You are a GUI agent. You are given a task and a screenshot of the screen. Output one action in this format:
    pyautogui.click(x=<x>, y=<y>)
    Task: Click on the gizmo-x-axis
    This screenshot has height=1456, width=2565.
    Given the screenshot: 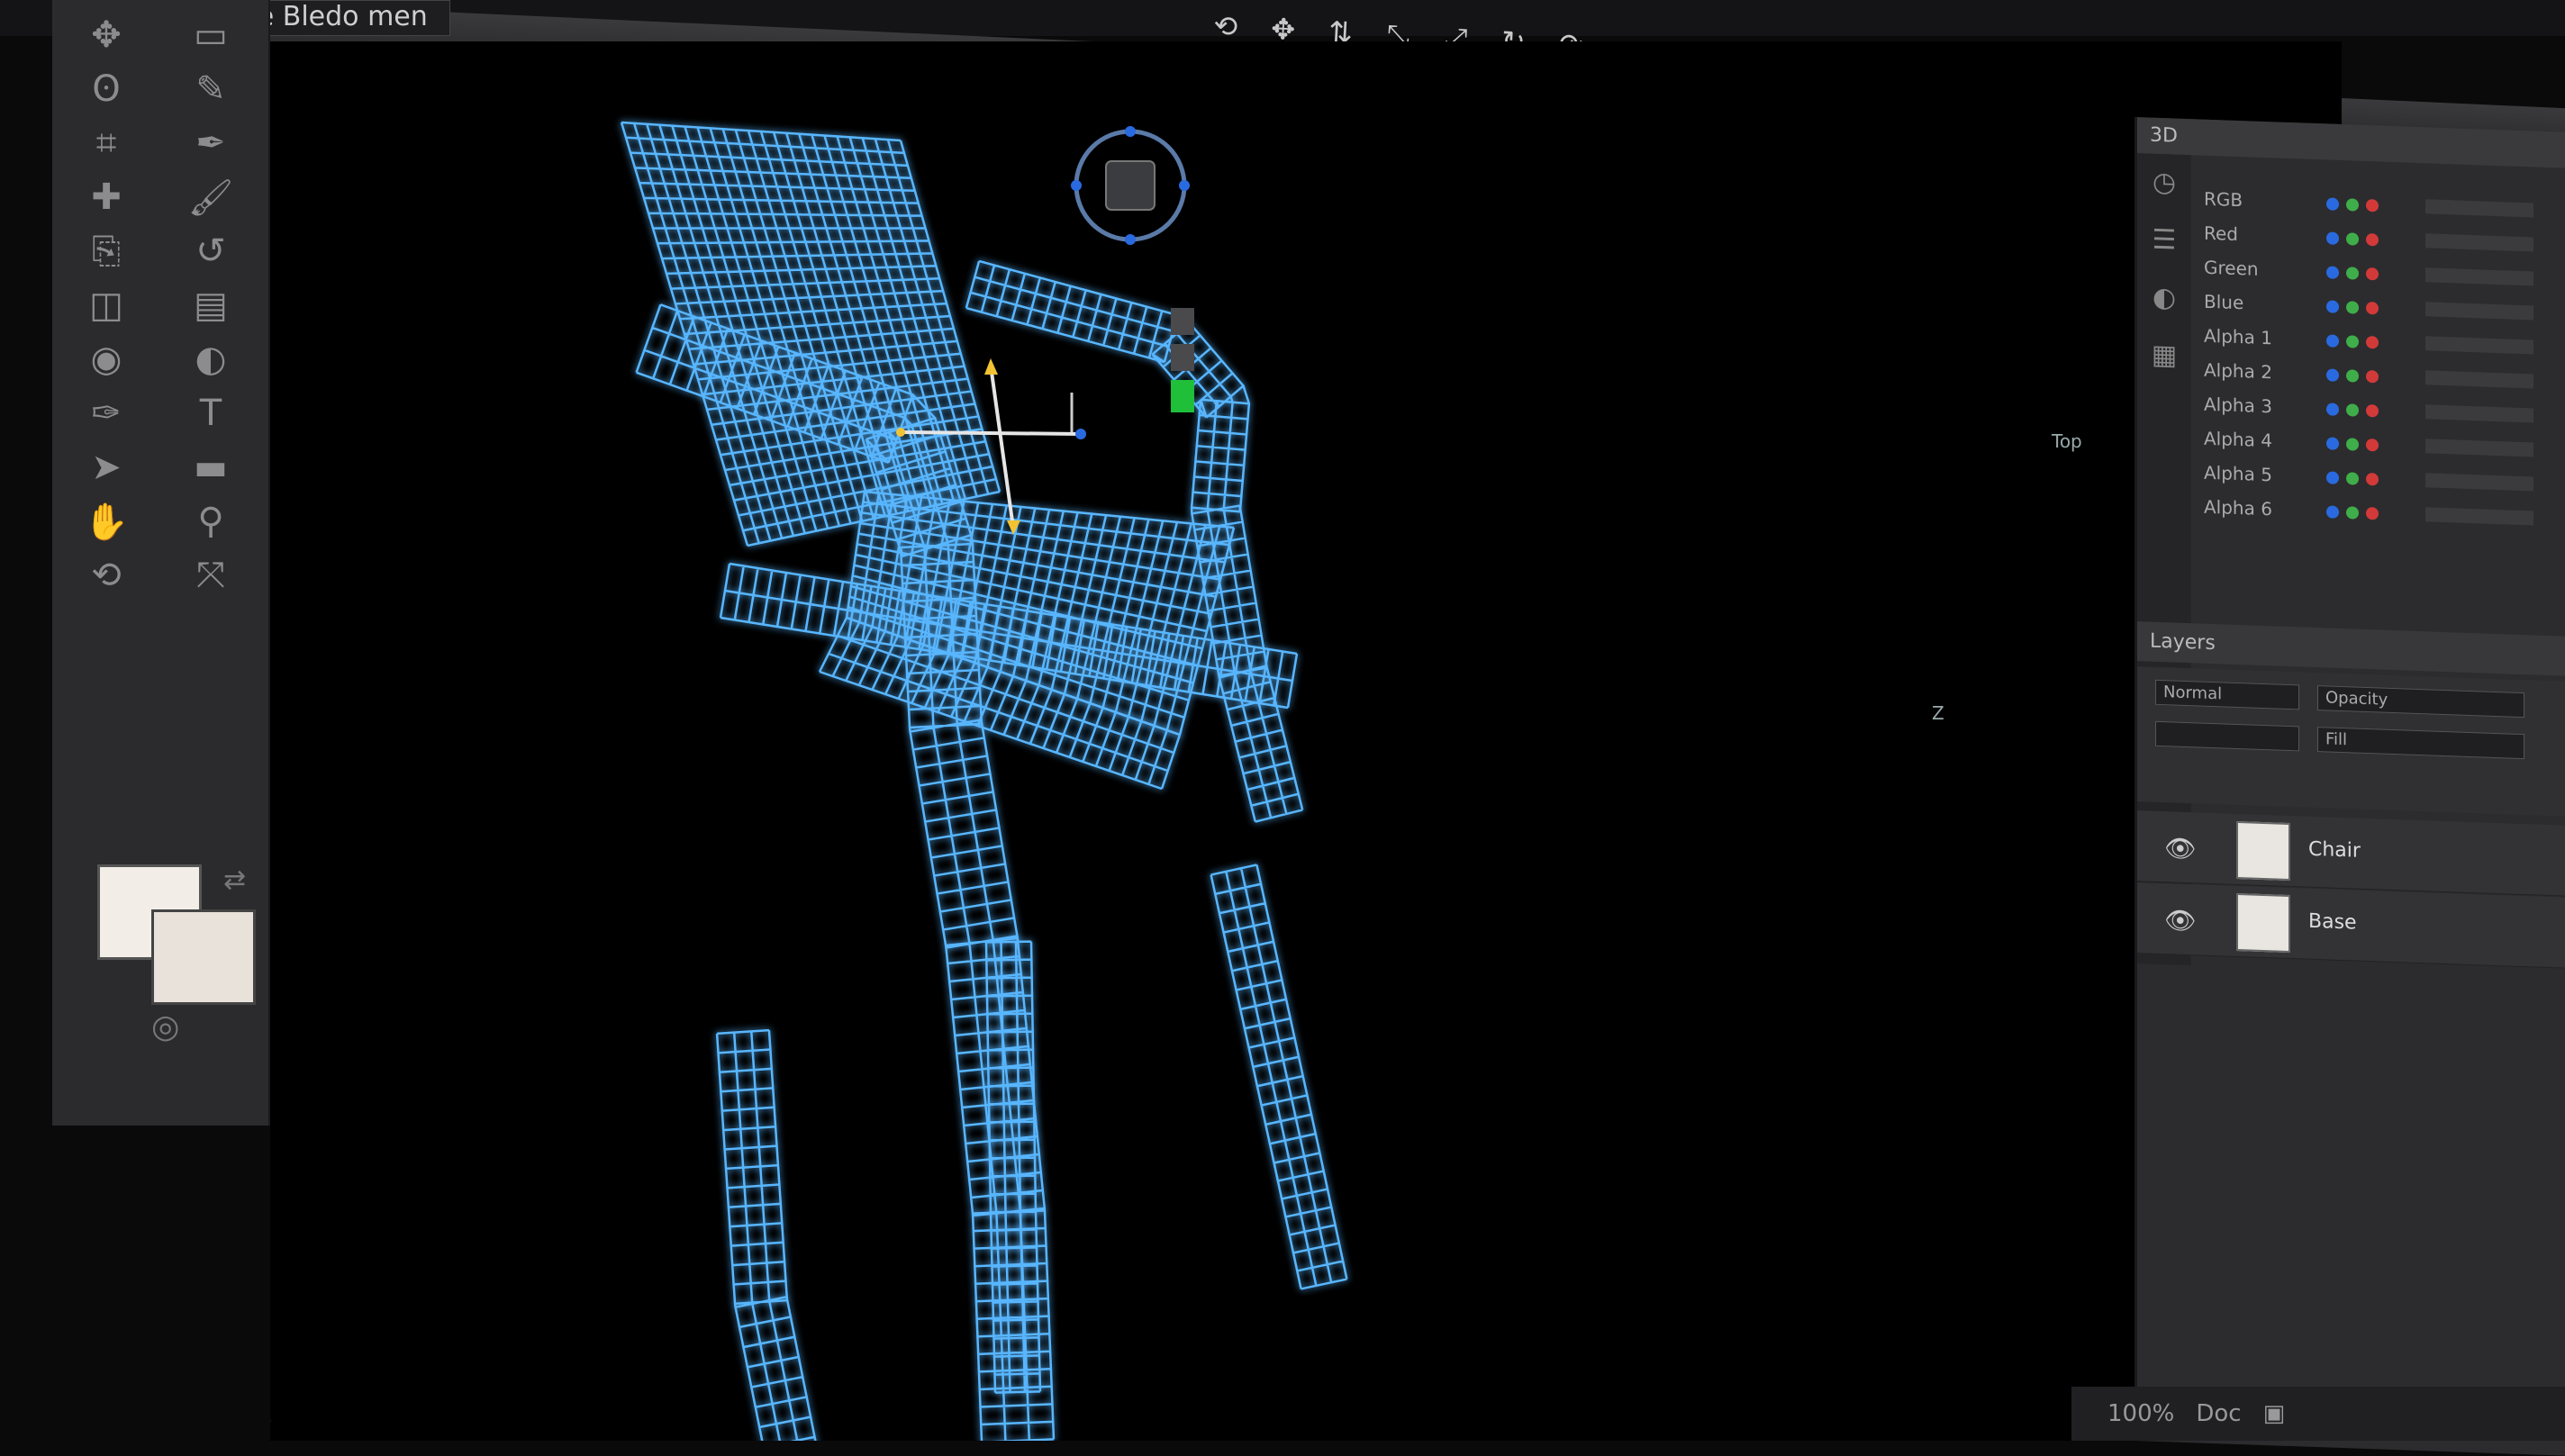 What is the action you would take?
    pyautogui.click(x=991, y=433)
    